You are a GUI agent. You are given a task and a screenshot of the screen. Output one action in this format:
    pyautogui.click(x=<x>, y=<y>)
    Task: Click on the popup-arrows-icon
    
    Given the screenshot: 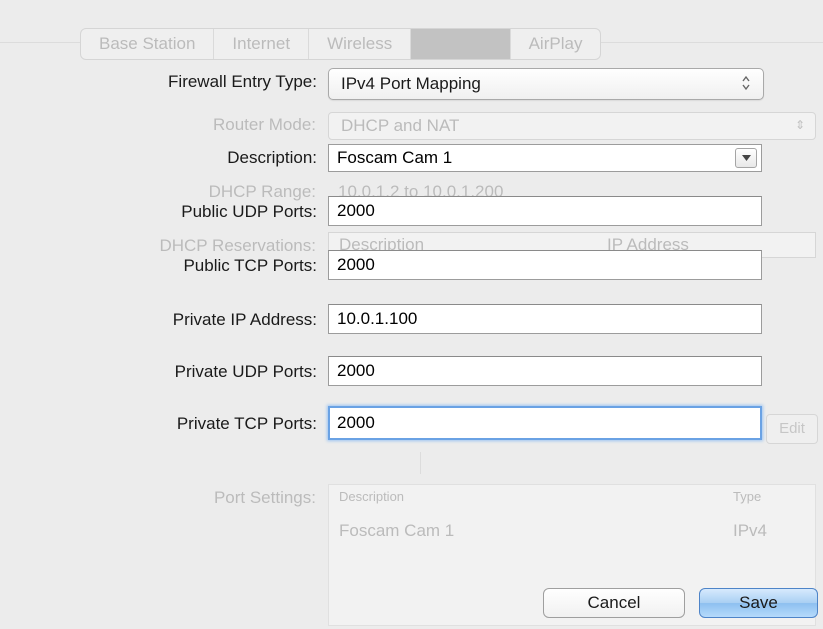 What is the action you would take?
    pyautogui.click(x=746, y=83)
    